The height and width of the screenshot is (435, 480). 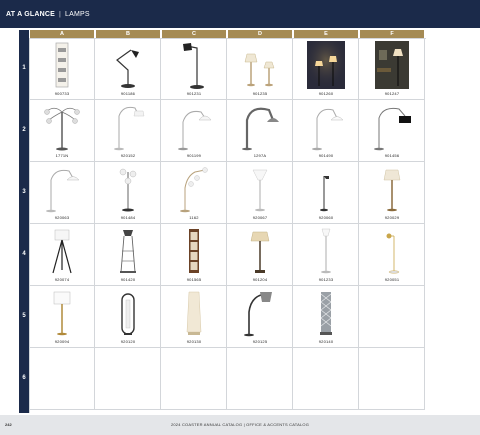 What do you see at coordinates (62, 379) in the screenshot?
I see `product-cell-6a` at bounding box center [62, 379].